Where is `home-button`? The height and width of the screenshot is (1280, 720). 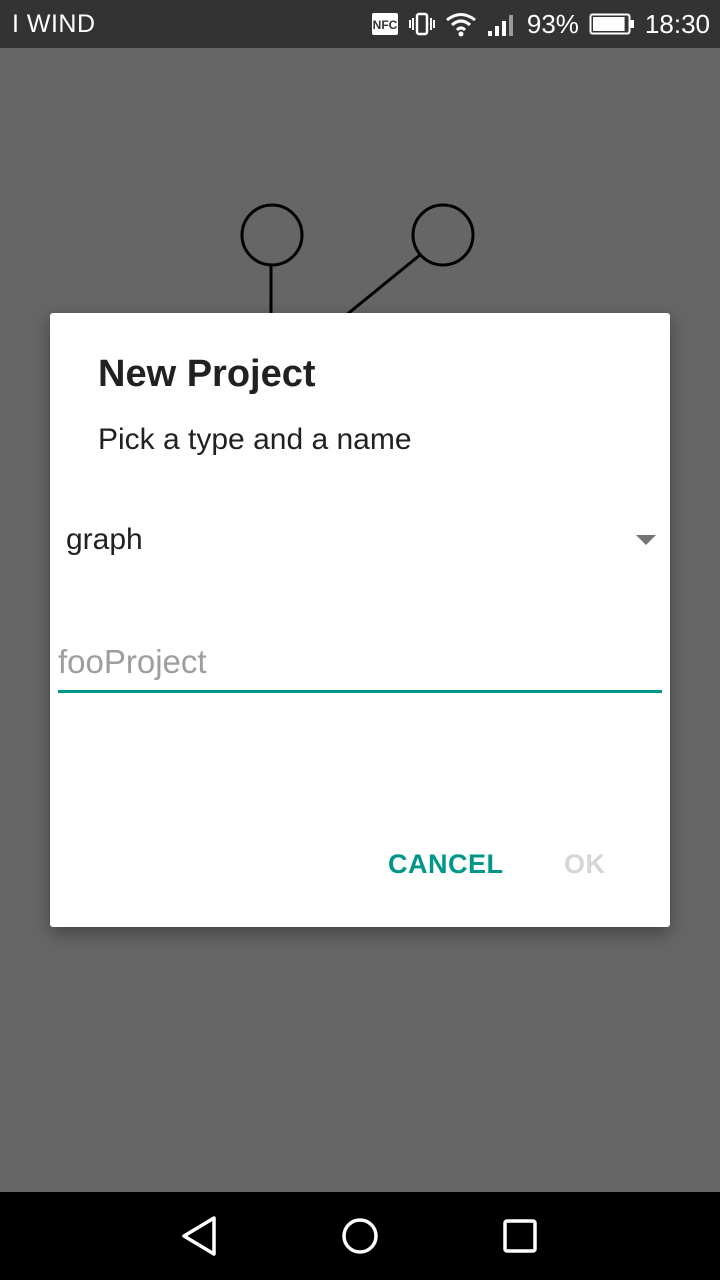
home-button is located at coordinates (360, 1238).